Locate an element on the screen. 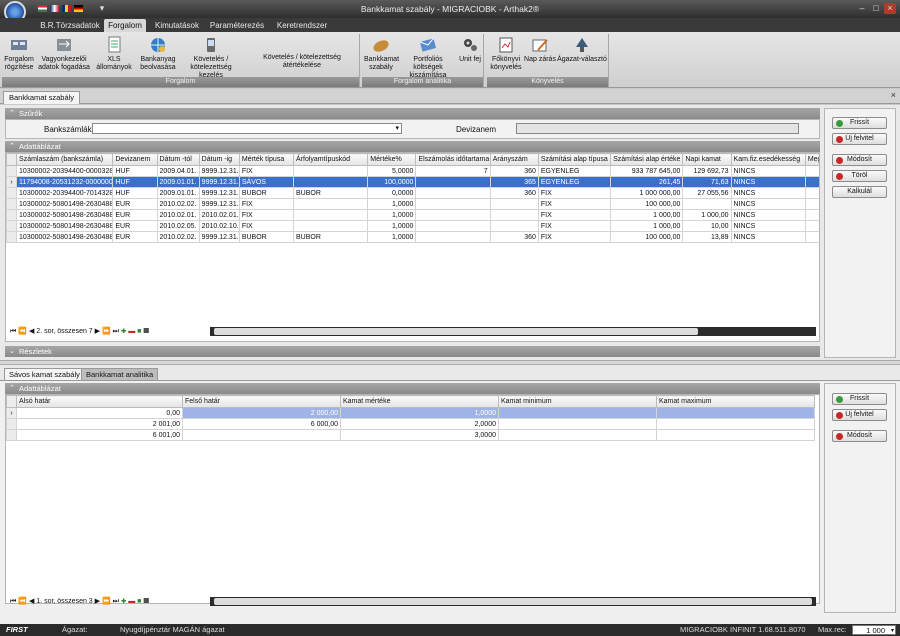 Image resolution: width=900 pixels, height=636 pixels. column-header-kamat-minimum: Kamat minimum is located at coordinates (577, 401).